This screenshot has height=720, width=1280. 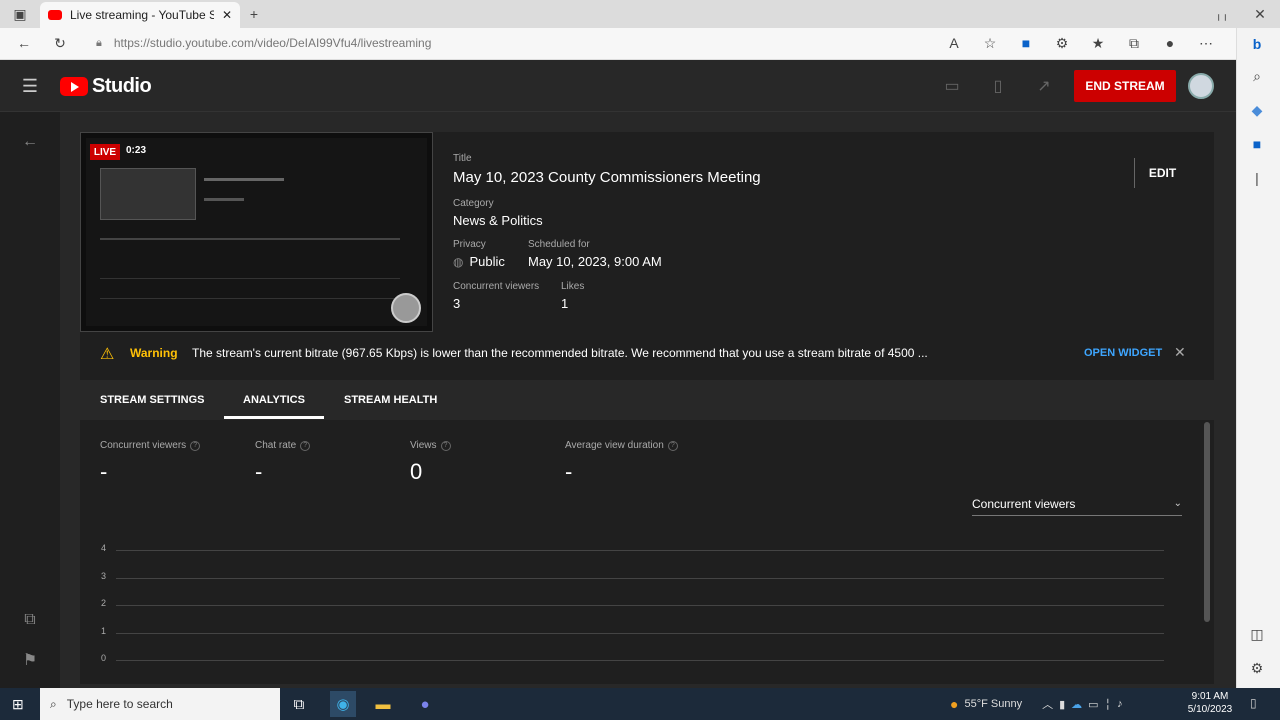 What do you see at coordinates (30, 620) in the screenshot?
I see `open-external-icon: ⧉` at bounding box center [30, 620].